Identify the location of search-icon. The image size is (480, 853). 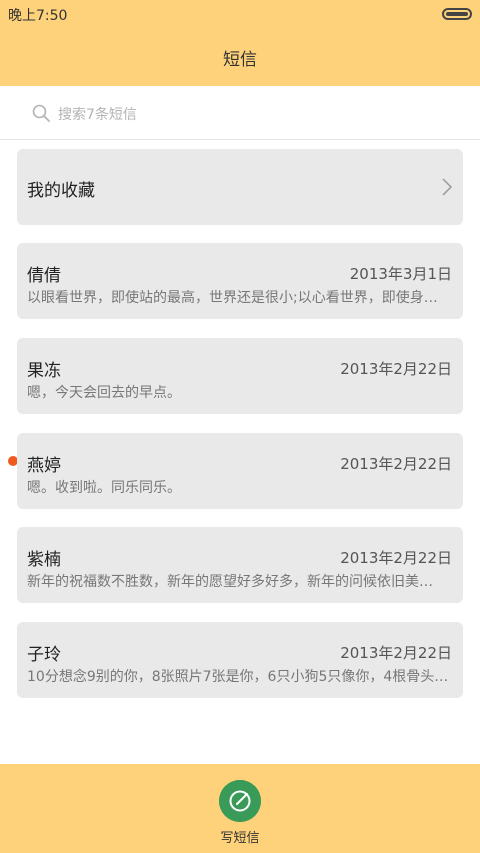
(41, 113).